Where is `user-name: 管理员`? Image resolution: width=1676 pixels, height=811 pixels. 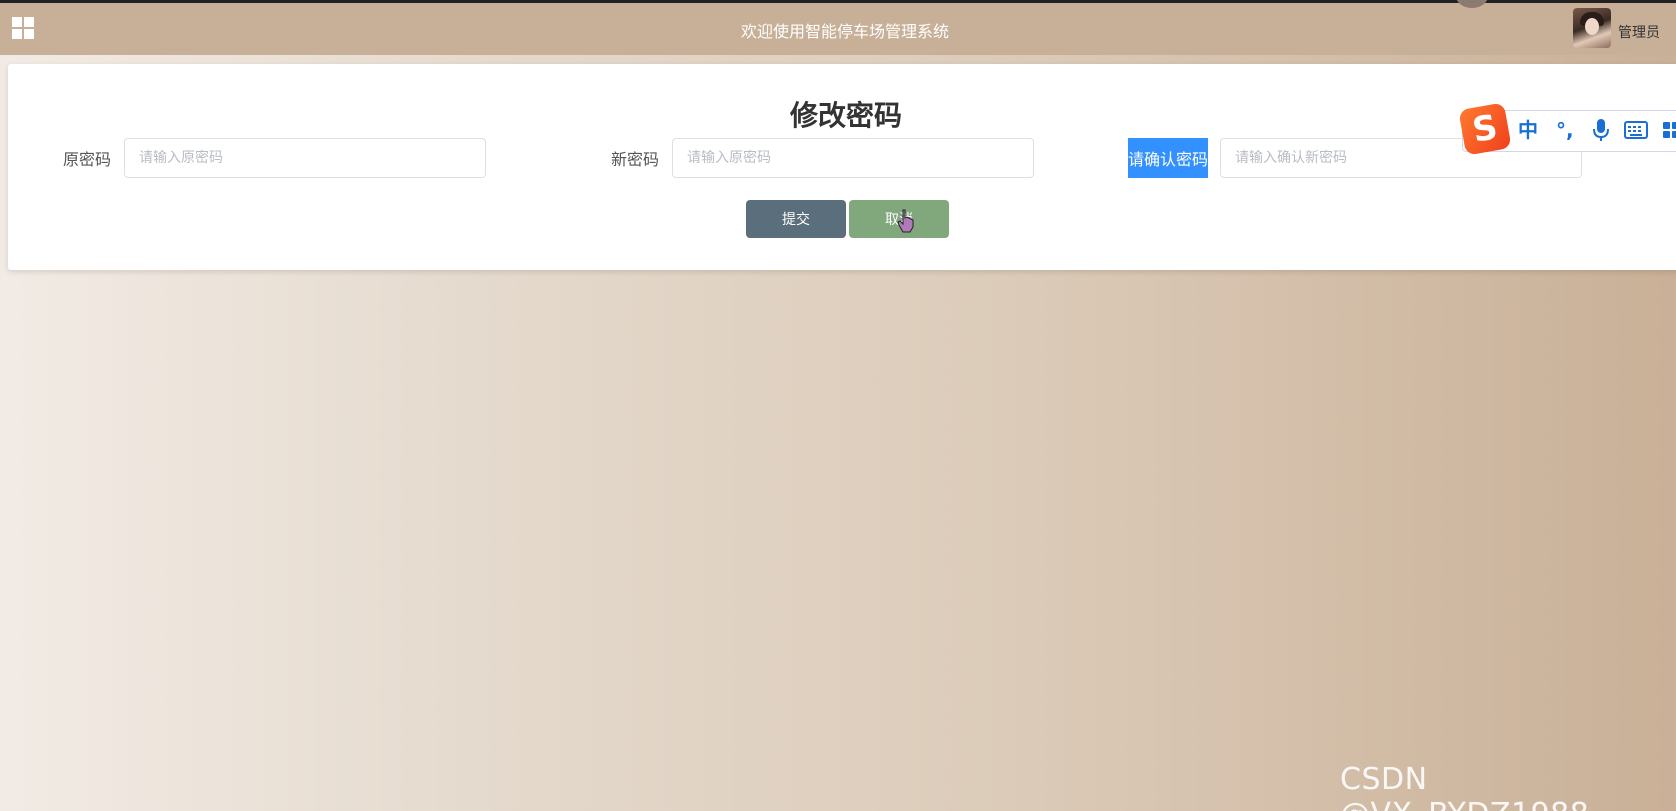
user-name: 管理员 is located at coordinates (1639, 32).